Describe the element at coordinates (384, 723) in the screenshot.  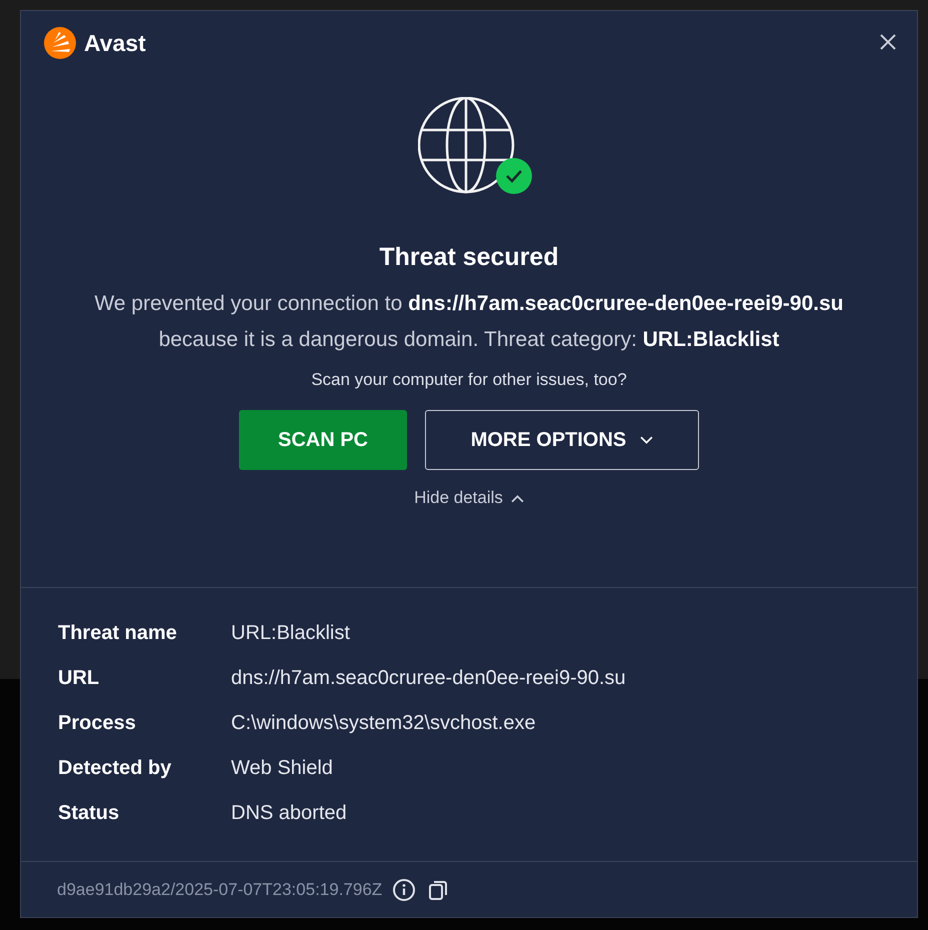
I see `detail-value: C:\windows\system32\svchost.exe` at that location.